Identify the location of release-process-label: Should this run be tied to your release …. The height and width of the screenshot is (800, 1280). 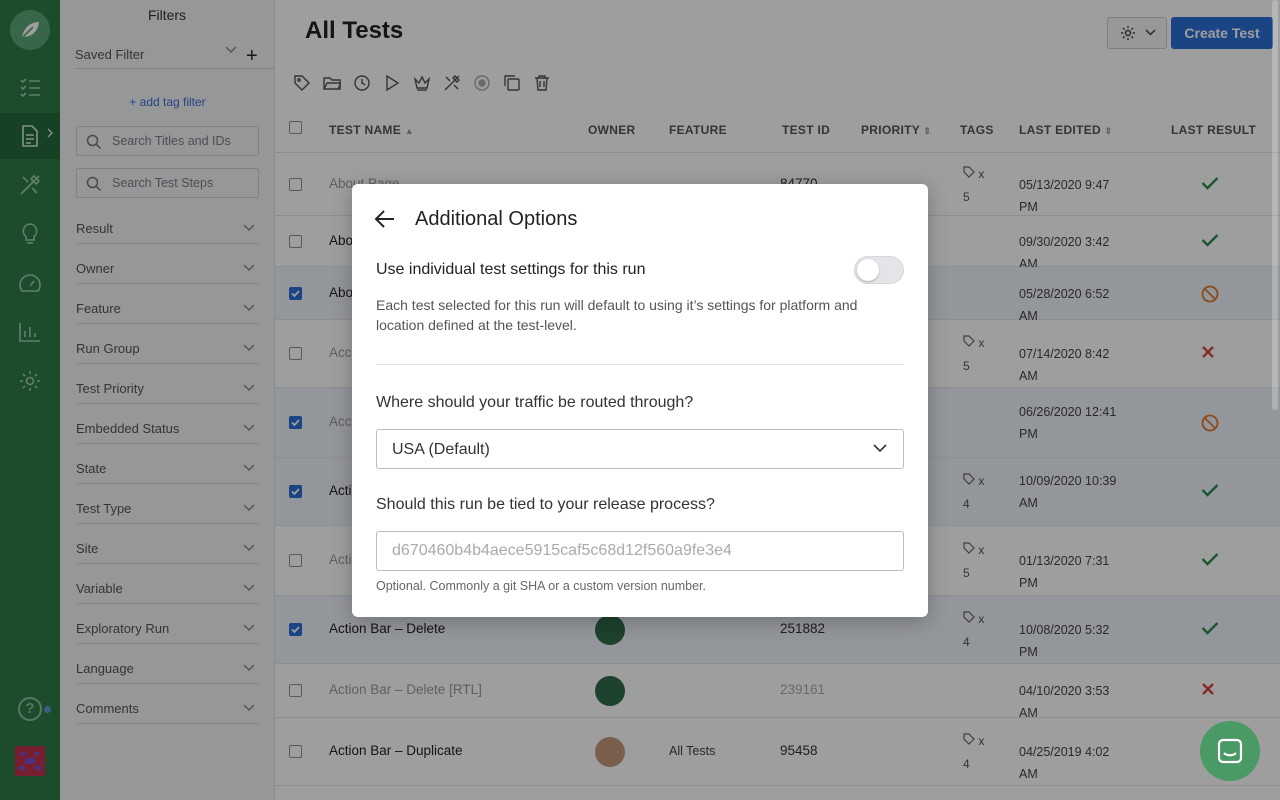
(545, 504).